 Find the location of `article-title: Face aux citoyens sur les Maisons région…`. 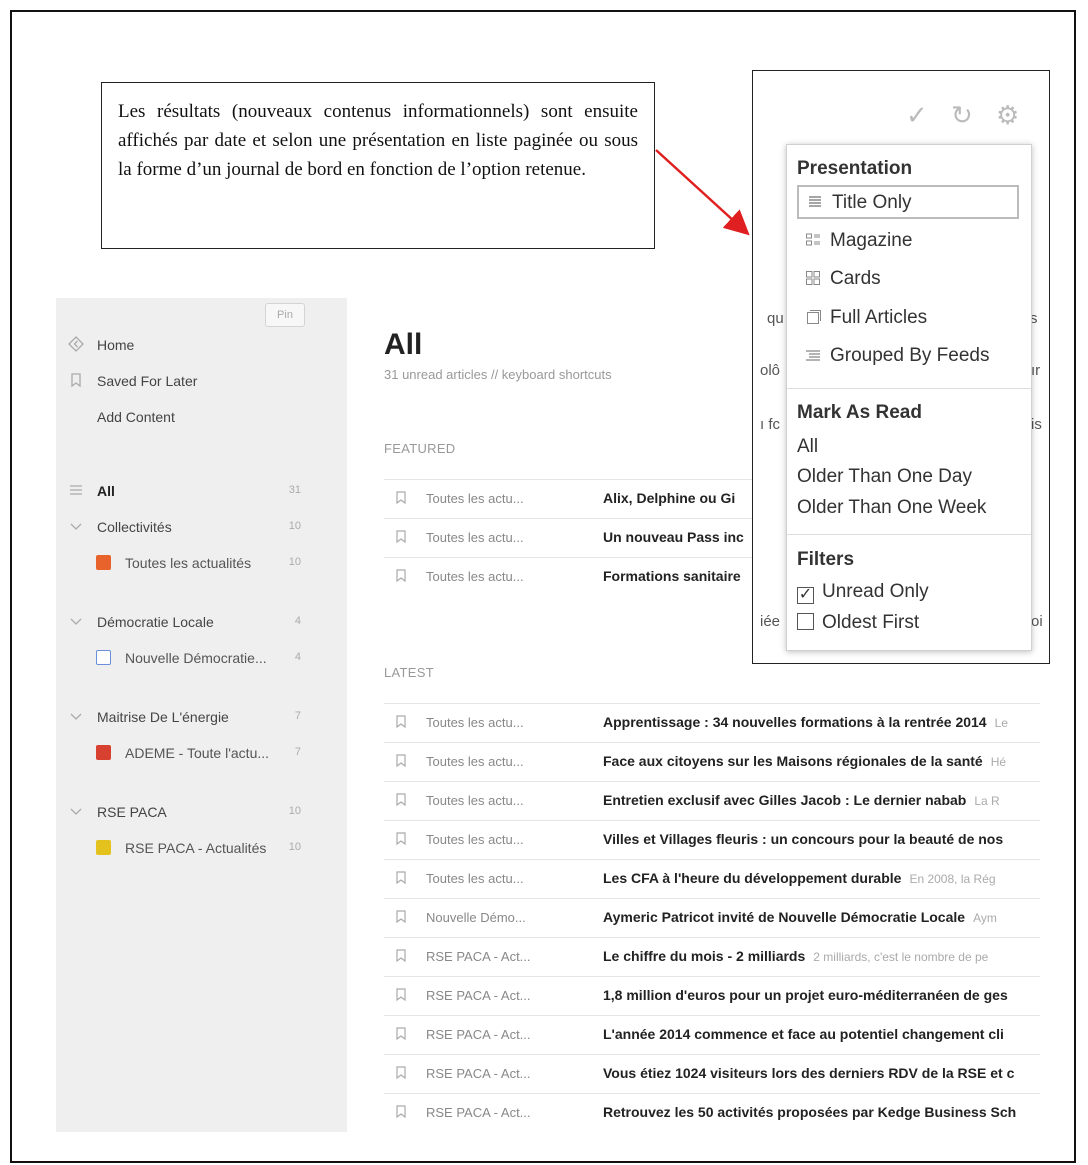

article-title: Face aux citoyens sur les Maisons région… is located at coordinates (804, 761).